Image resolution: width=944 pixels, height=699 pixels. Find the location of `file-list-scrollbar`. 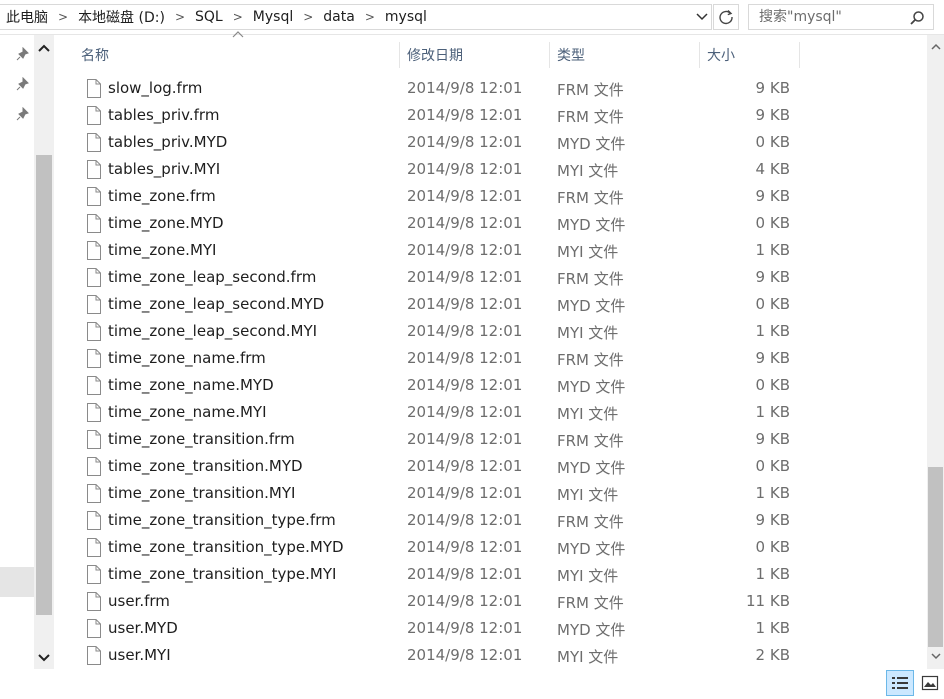

file-list-scrollbar is located at coordinates (935, 352).